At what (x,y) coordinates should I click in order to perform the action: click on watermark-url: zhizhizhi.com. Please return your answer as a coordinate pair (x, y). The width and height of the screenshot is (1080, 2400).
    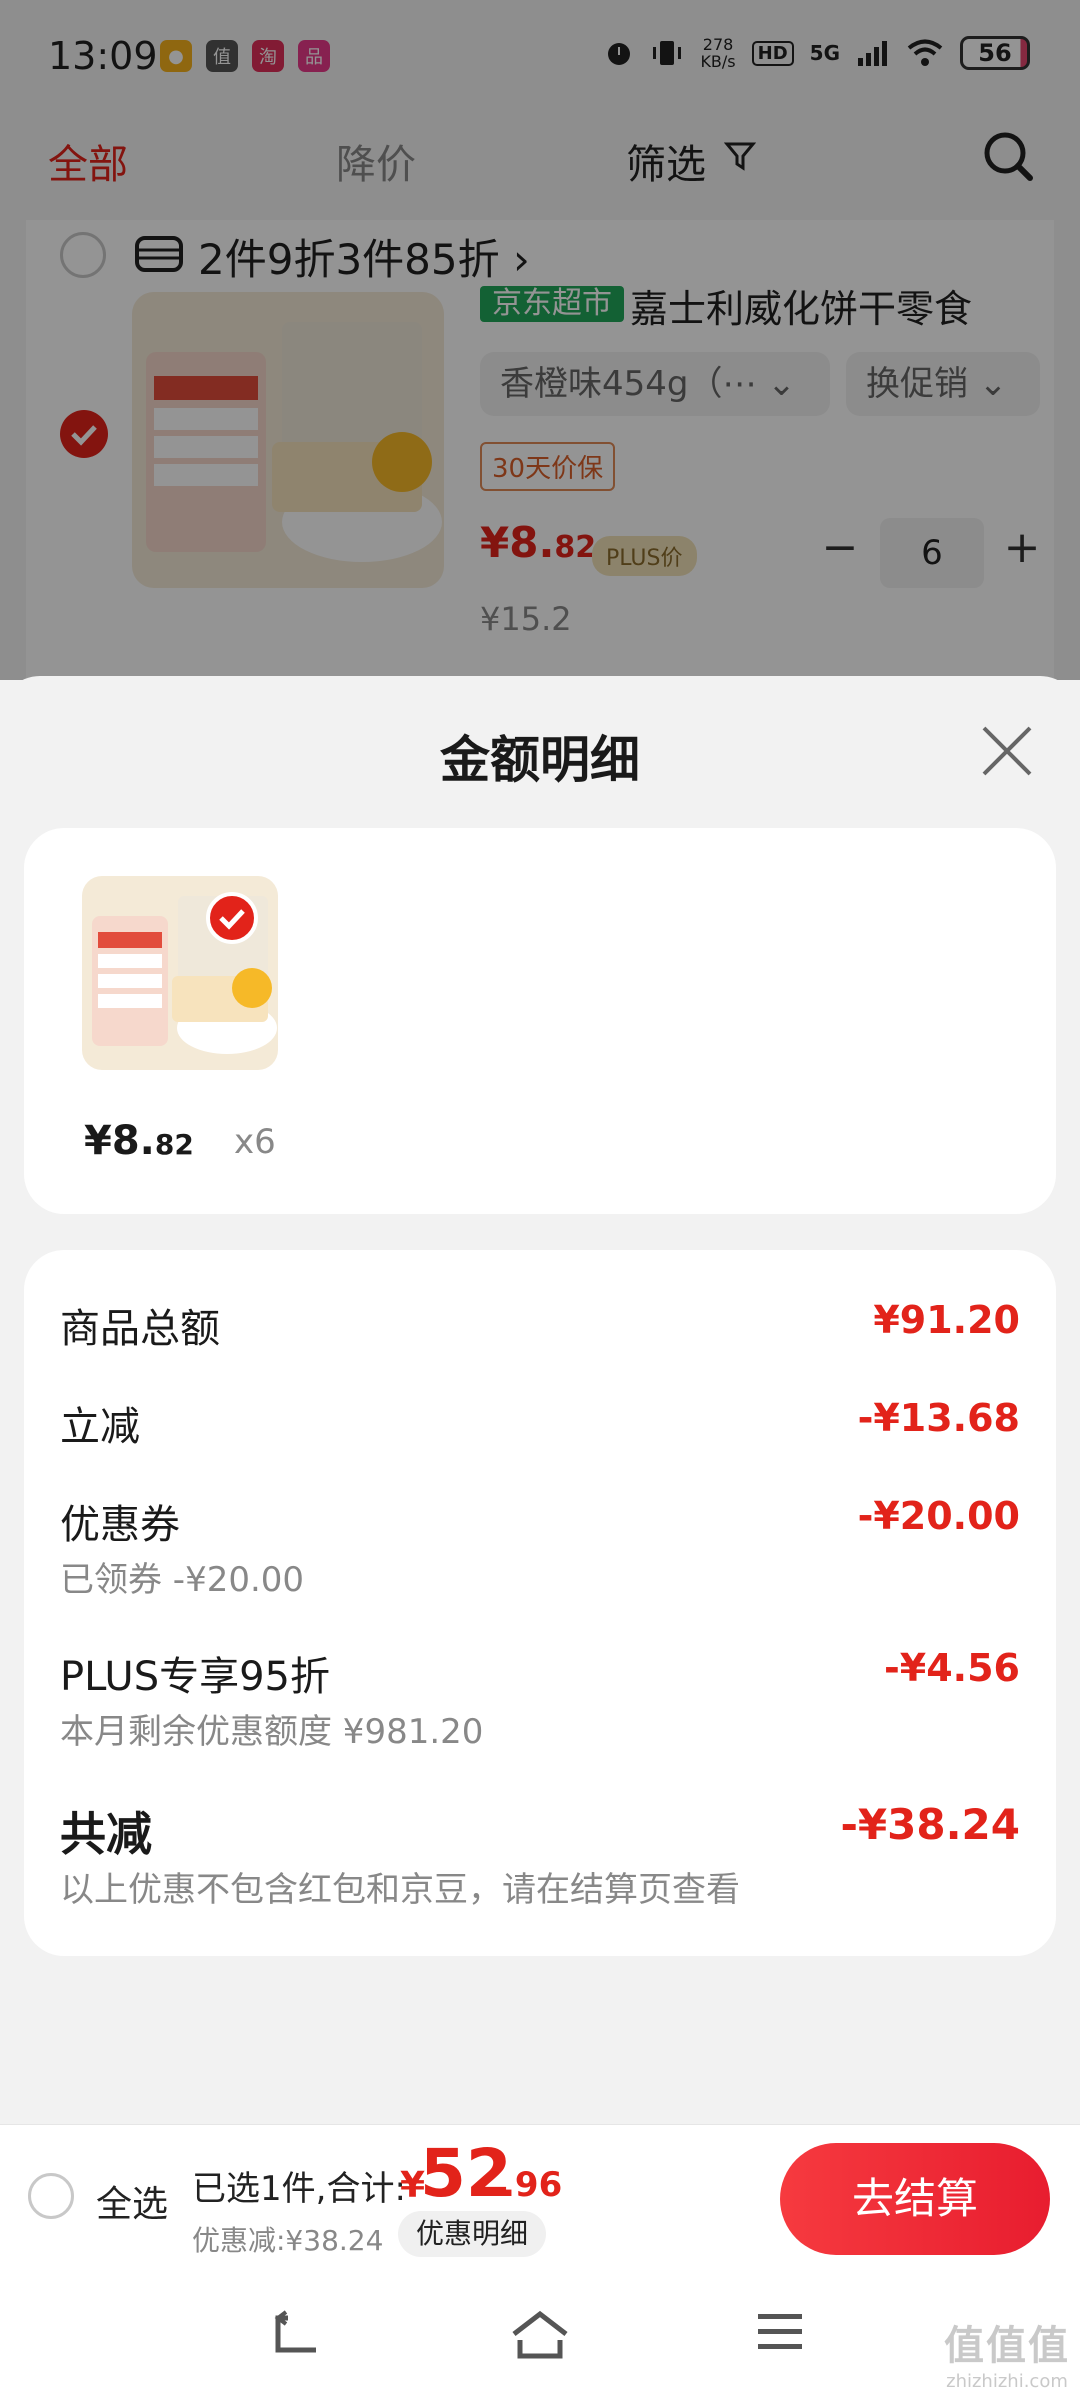
    Looking at the image, I should click on (1007, 2381).